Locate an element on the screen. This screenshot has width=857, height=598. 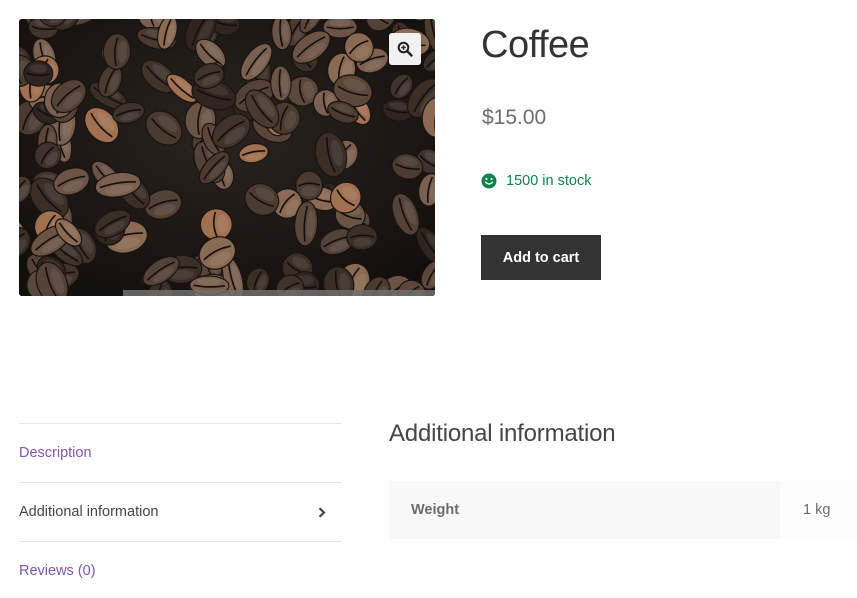
magnifier-zoom-icon is located at coordinates (405, 49).